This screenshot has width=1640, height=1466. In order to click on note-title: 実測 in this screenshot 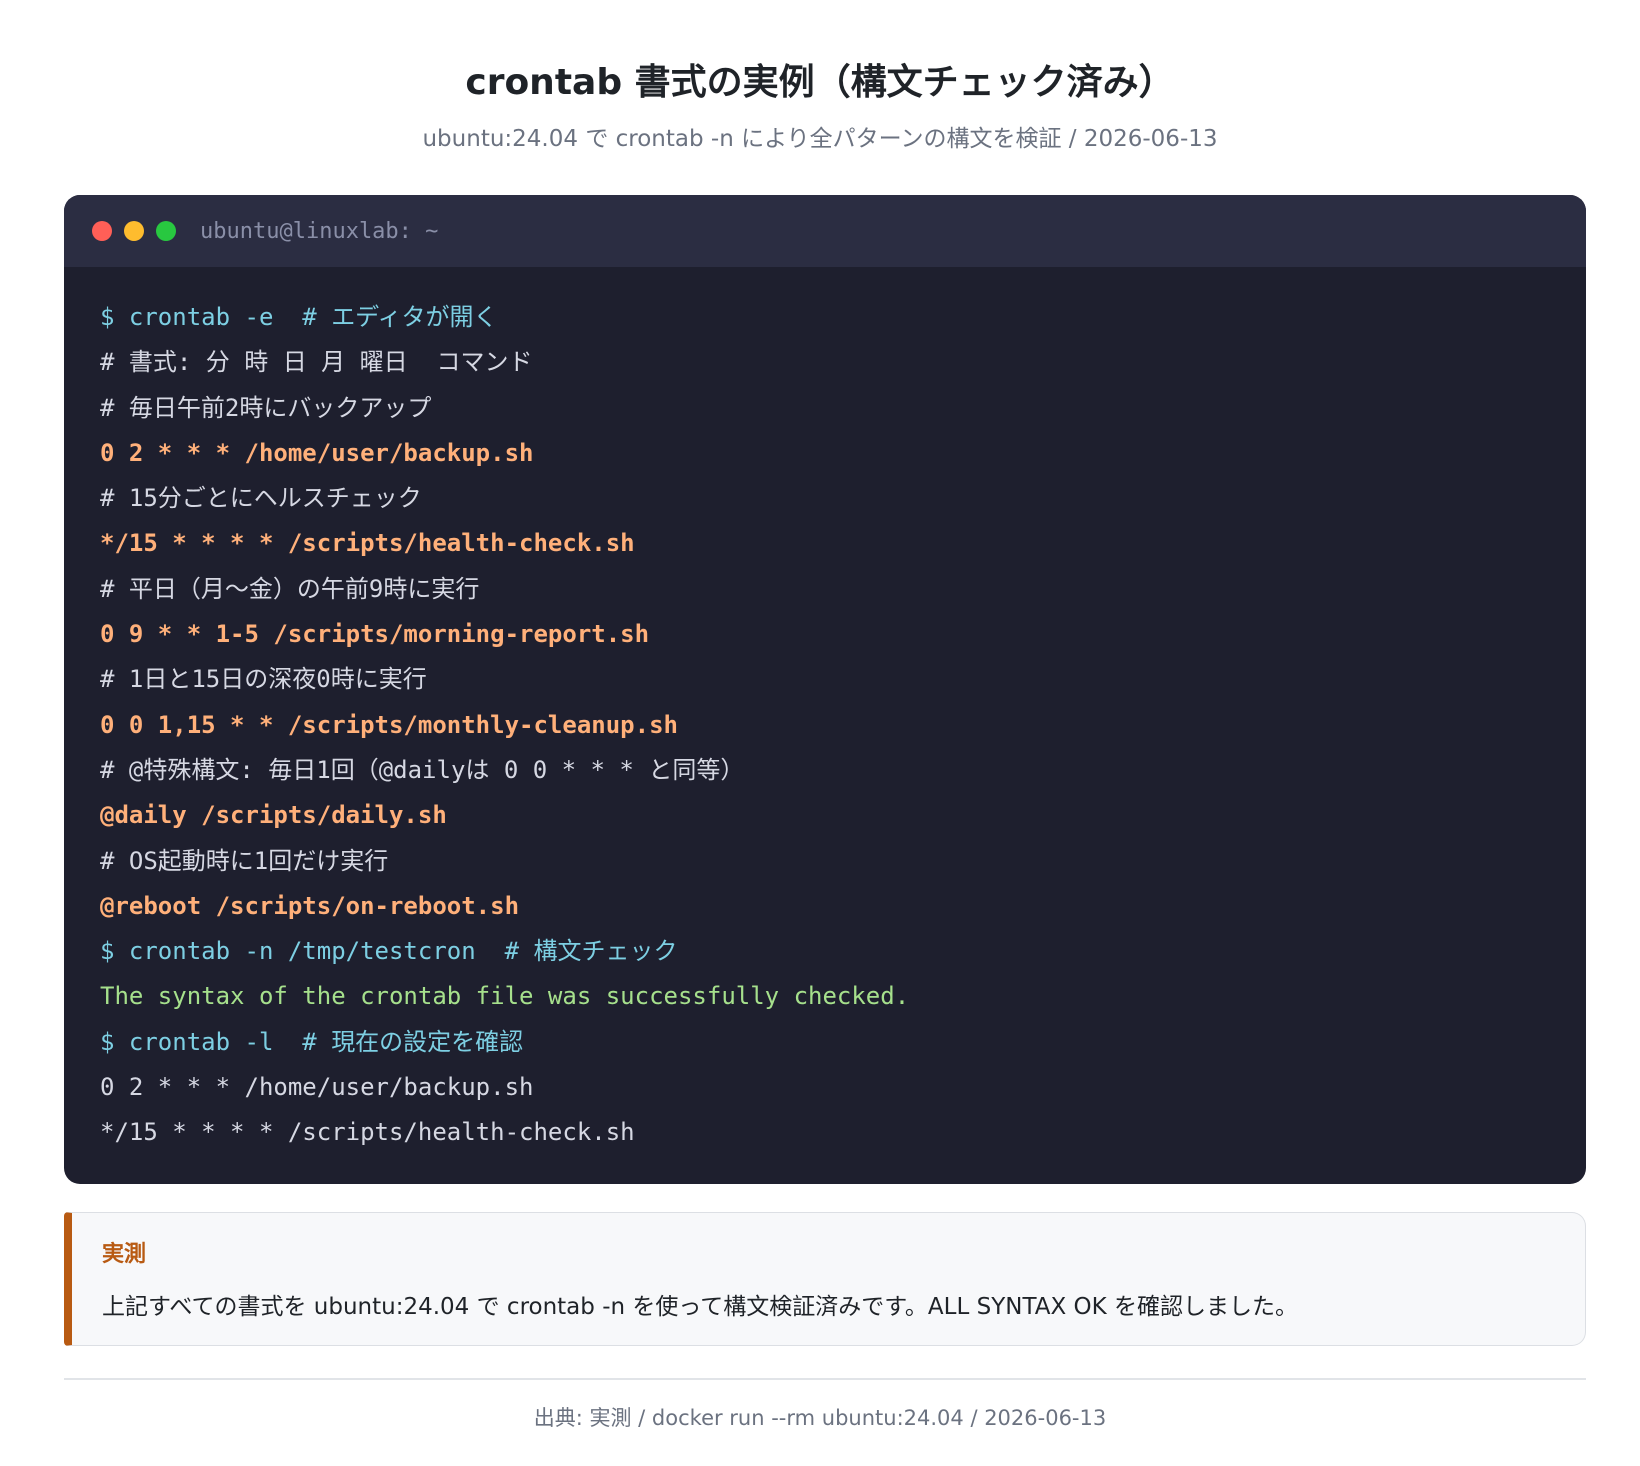, I will do `click(124, 1254)`.